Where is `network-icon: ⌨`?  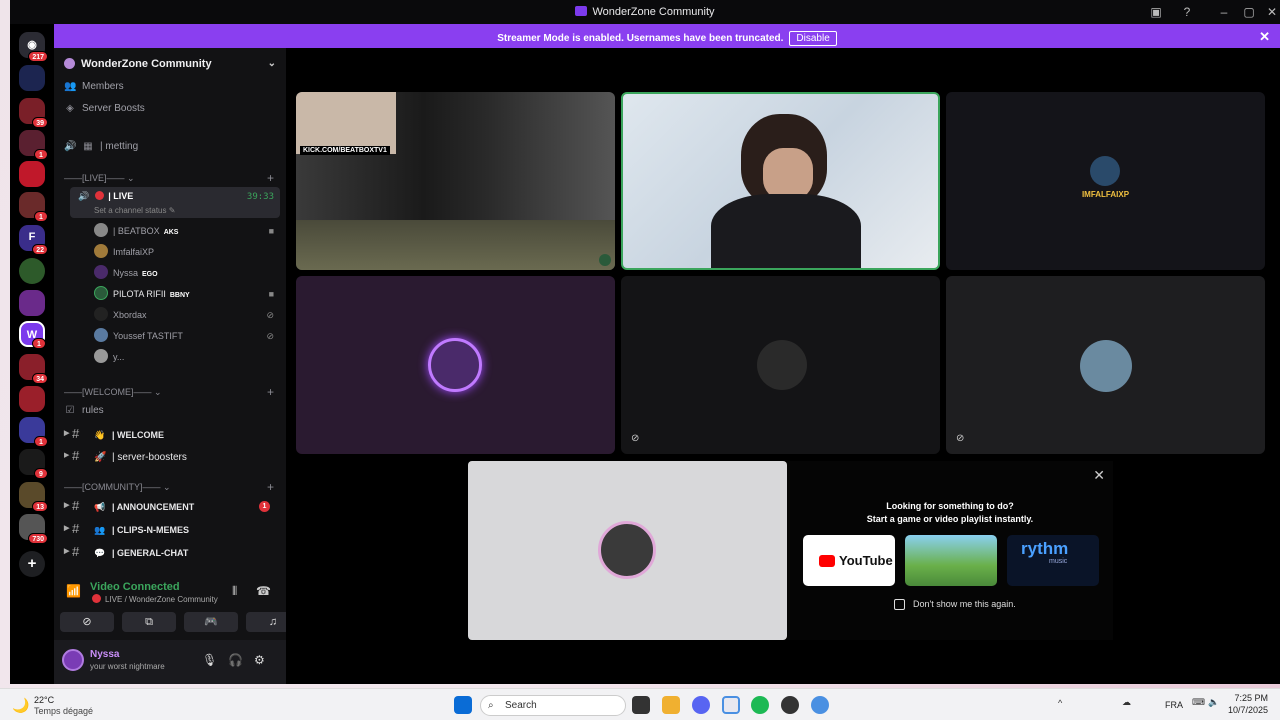 network-icon: ⌨ is located at coordinates (1198, 702).